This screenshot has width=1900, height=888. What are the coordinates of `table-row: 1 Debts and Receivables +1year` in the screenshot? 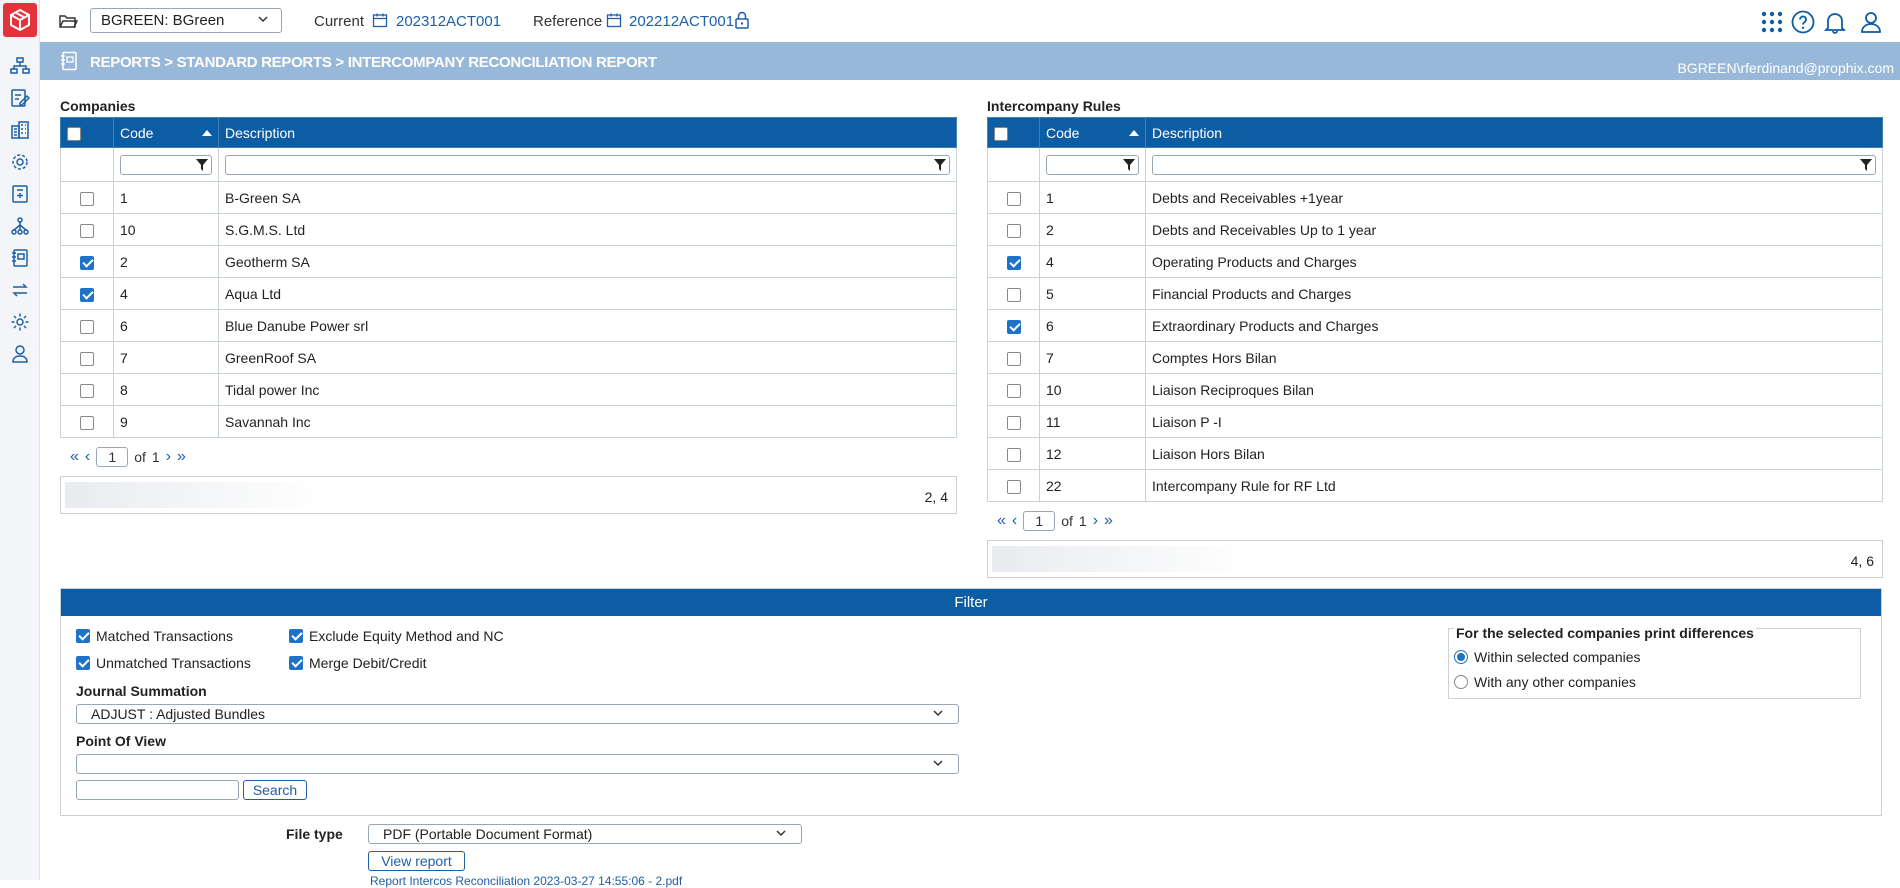 It's located at (1435, 197).